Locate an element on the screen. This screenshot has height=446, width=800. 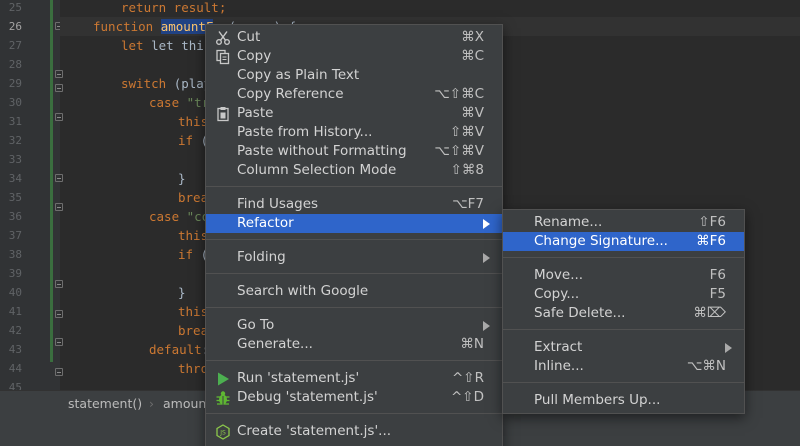
menu-item-label: Copy Reference is located at coordinates (290, 94).